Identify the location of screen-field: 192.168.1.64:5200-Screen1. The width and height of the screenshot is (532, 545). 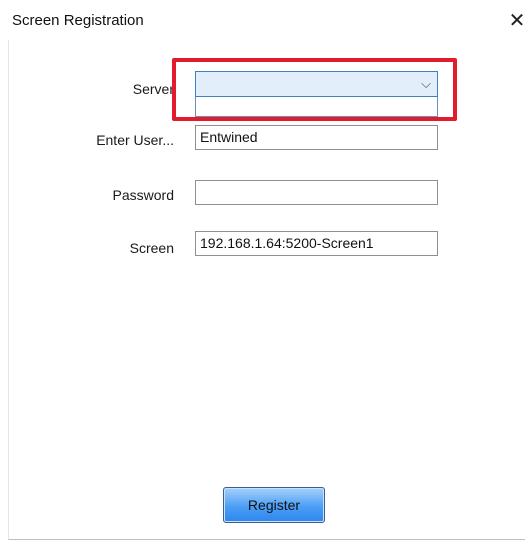
(316, 243).